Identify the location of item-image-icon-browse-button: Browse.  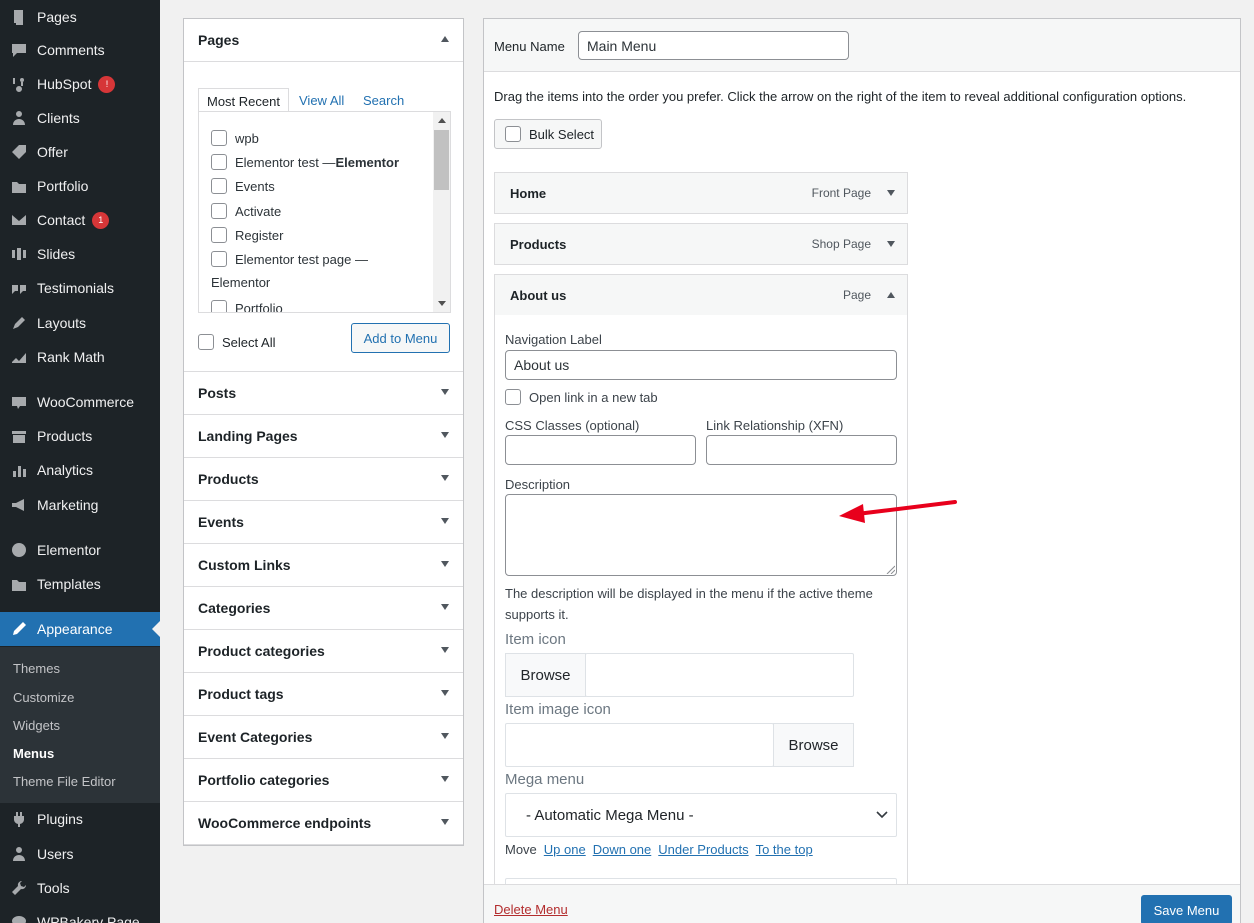
(813, 745).